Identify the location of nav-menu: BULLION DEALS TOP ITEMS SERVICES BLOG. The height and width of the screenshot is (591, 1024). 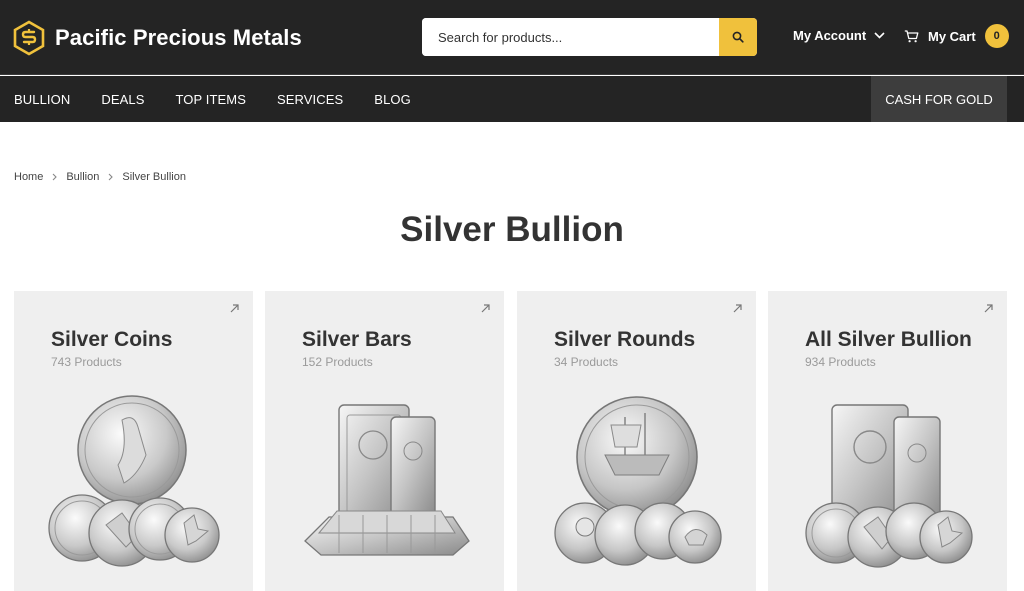
(228, 99).